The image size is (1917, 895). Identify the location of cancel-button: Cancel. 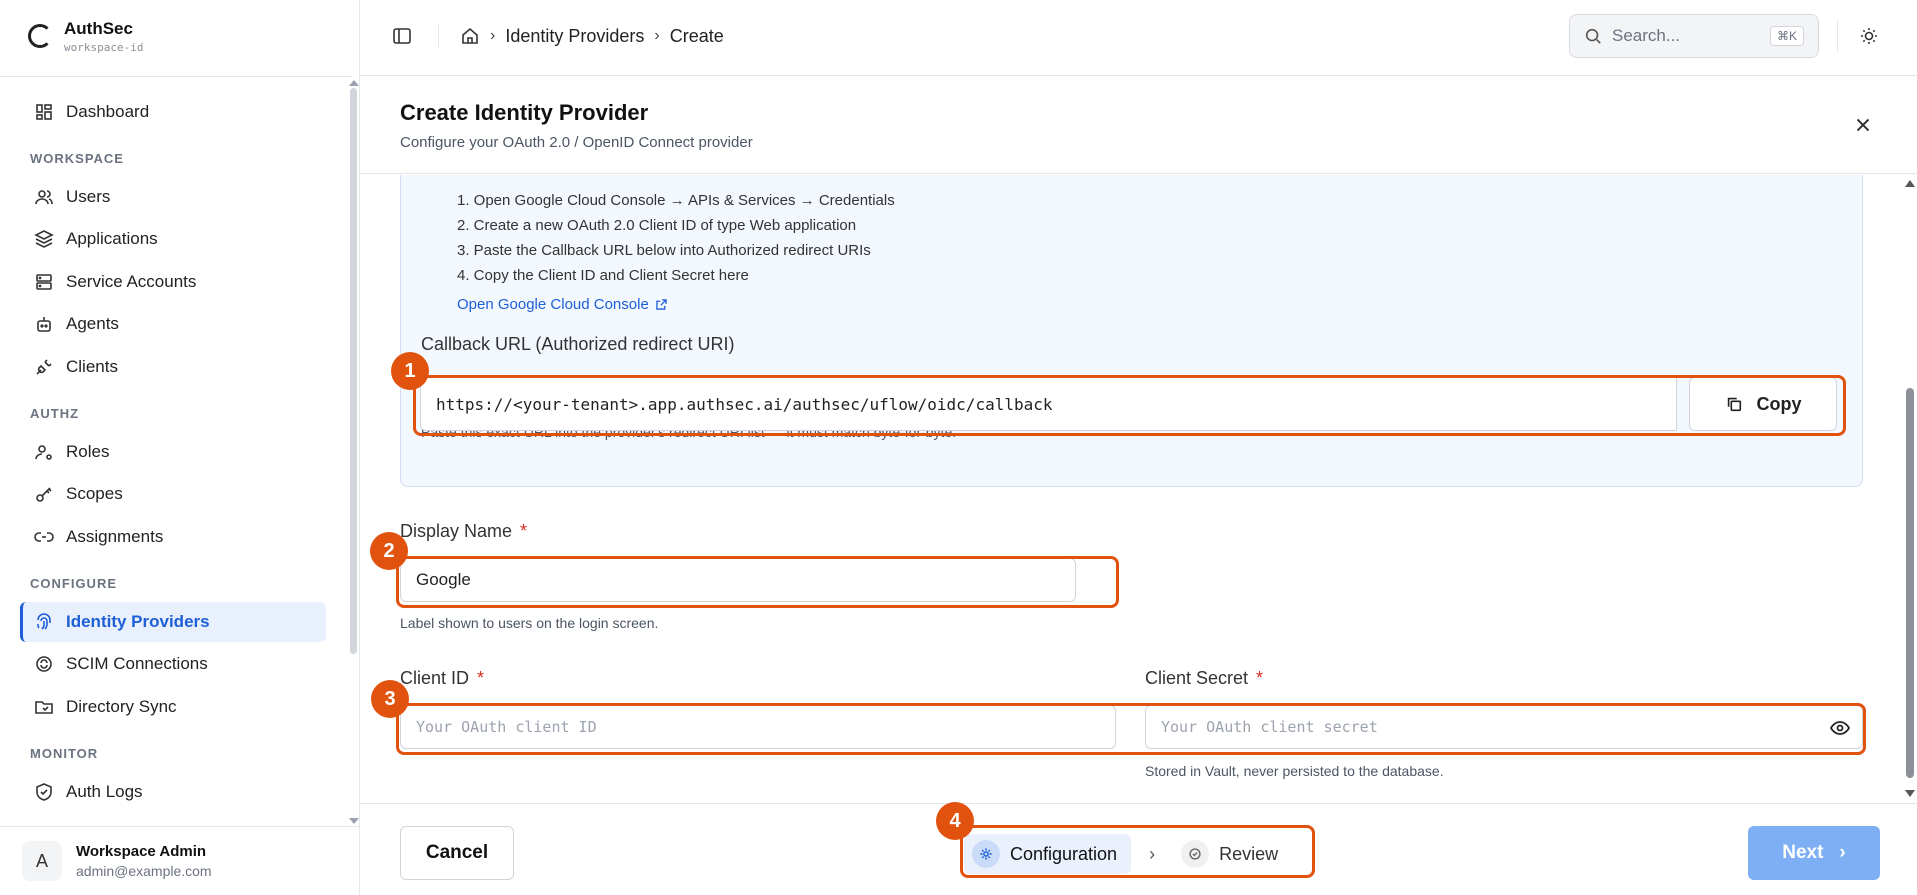
(457, 853).